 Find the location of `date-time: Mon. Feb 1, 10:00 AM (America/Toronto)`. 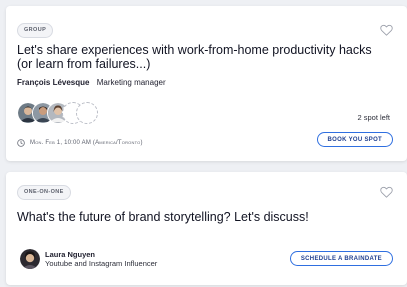

date-time: Mon. Feb 1, 10:00 AM (America/Toronto) is located at coordinates (80, 143).